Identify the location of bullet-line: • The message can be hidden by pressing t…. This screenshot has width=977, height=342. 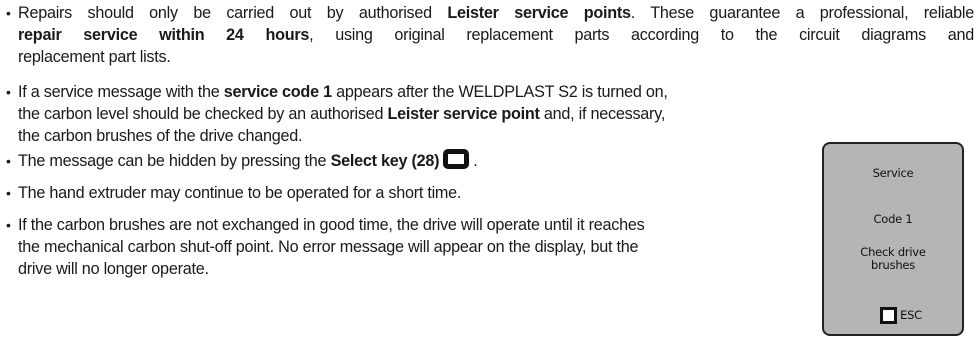
(406, 160).